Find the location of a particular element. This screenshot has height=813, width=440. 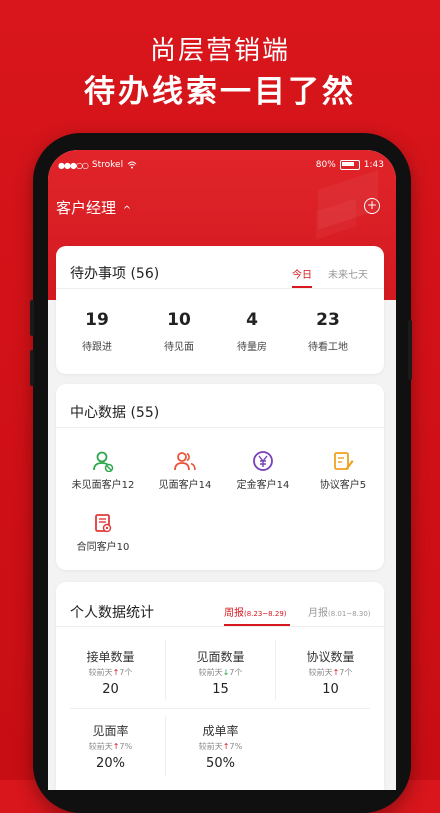

users-icon is located at coordinates (185, 461).